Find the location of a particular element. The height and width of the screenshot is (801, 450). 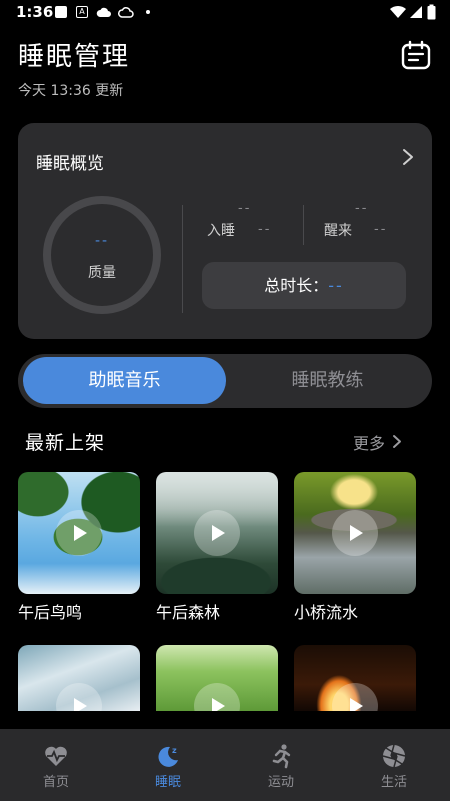

status-time: 1:36 is located at coordinates (35, 12).